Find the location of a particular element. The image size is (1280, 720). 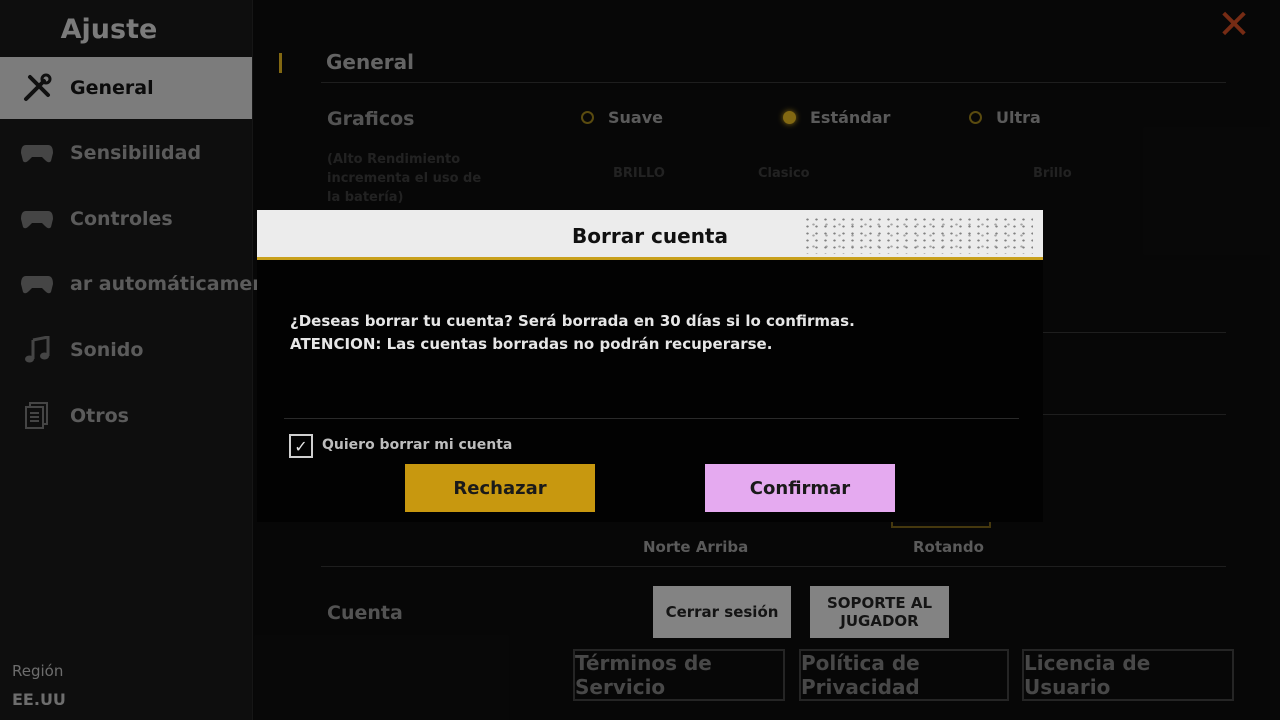

sidebar-item-otros: Otros is located at coordinates (126, 416).